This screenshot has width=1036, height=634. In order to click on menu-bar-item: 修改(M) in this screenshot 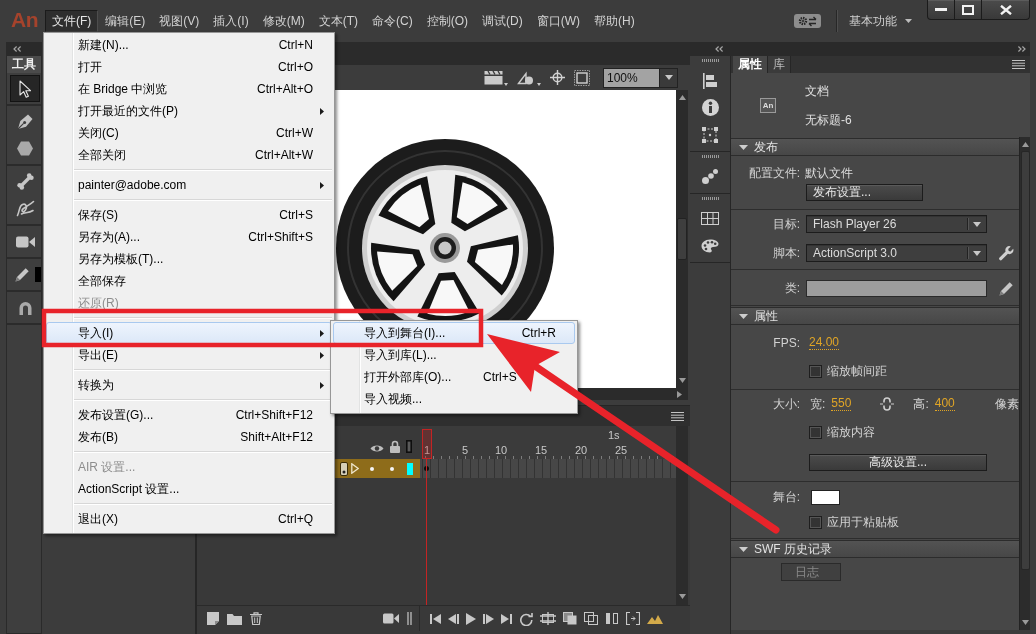, I will do `click(283, 21)`.